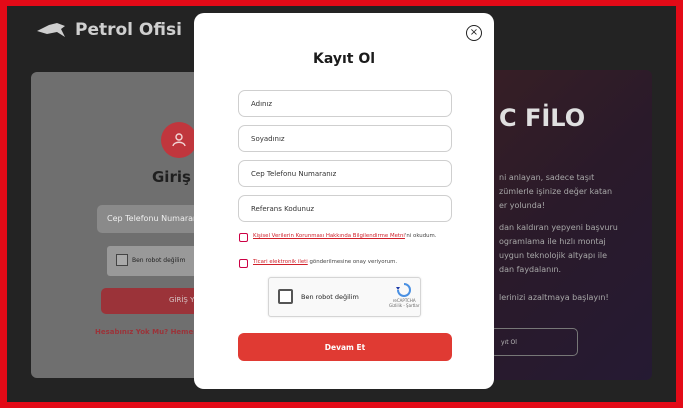 The width and height of the screenshot is (683, 408). I want to click on commercial-link: Ticari elektronik ileti, so click(280, 262).